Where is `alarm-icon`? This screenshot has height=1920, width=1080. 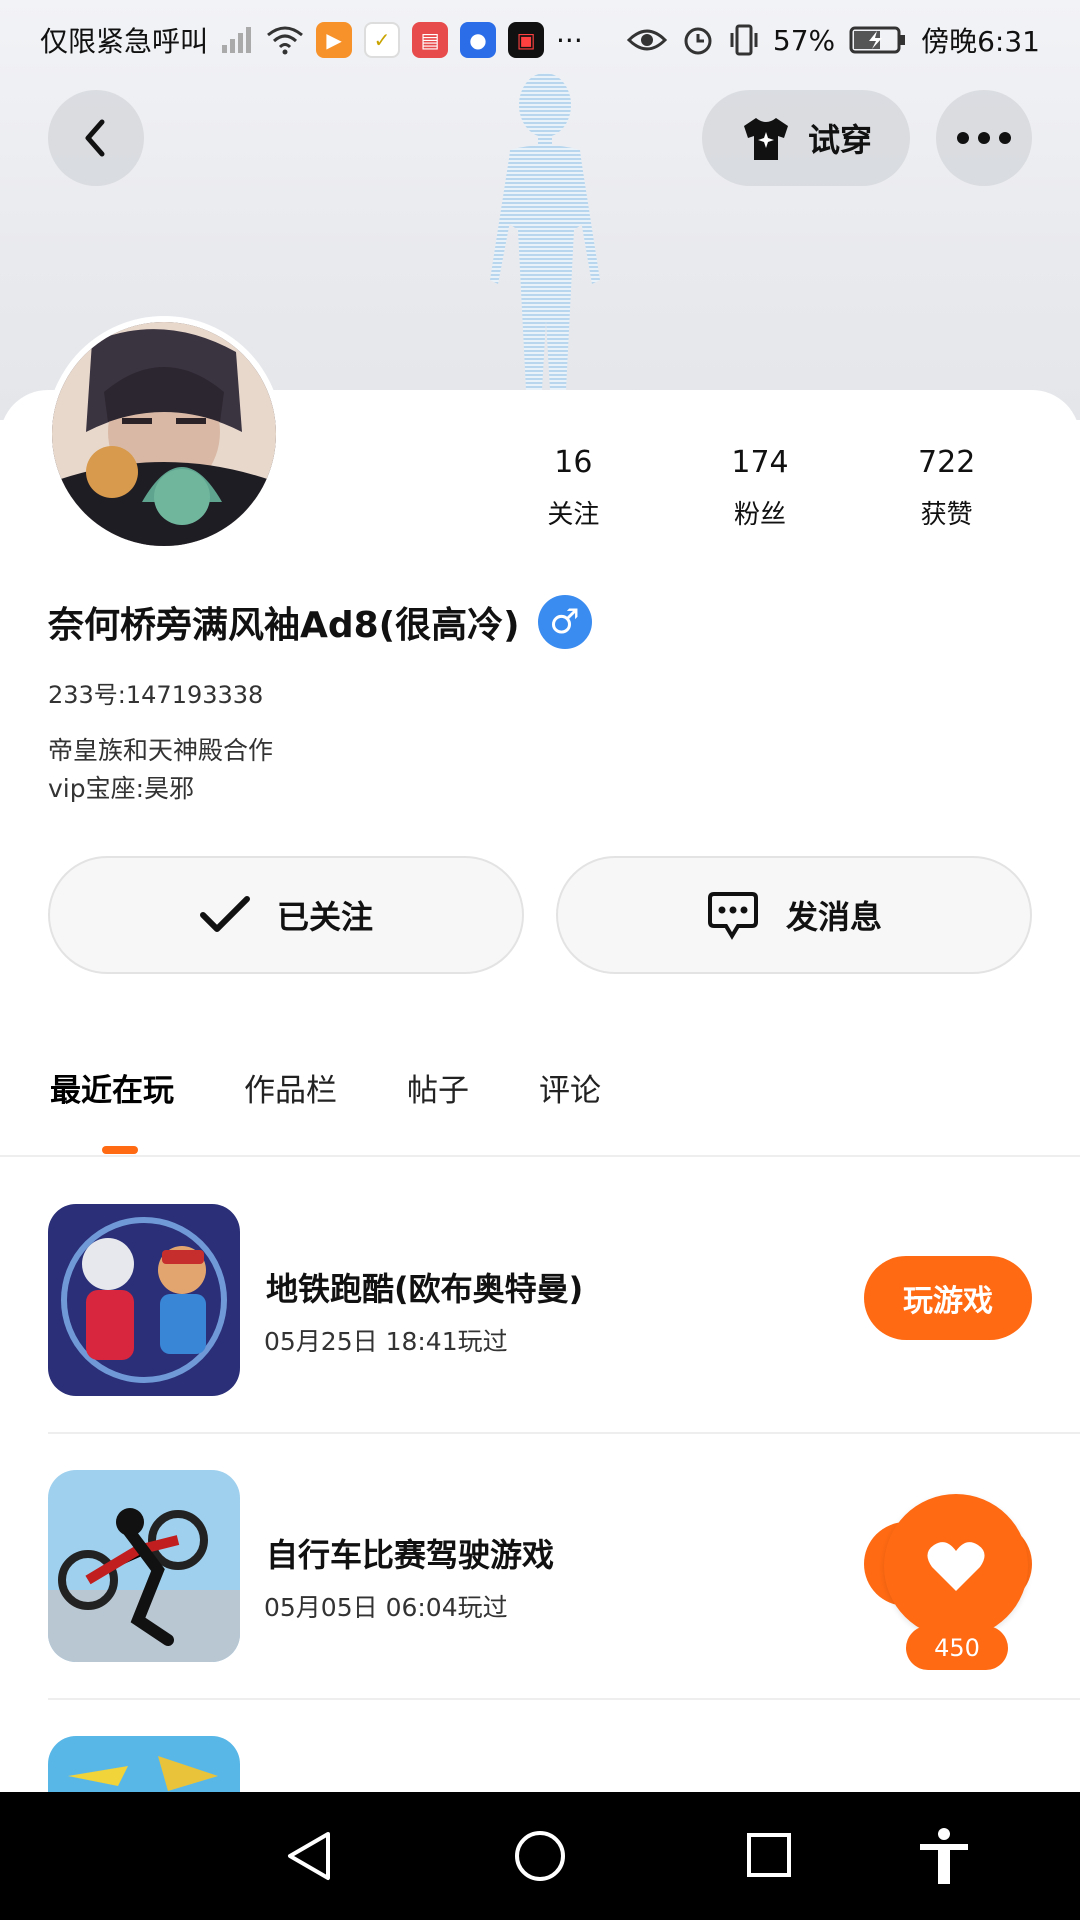 alarm-icon is located at coordinates (698, 41).